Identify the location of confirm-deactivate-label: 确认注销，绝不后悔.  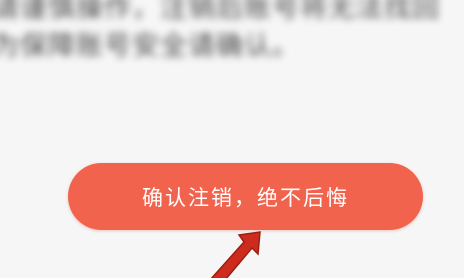
(245, 198).